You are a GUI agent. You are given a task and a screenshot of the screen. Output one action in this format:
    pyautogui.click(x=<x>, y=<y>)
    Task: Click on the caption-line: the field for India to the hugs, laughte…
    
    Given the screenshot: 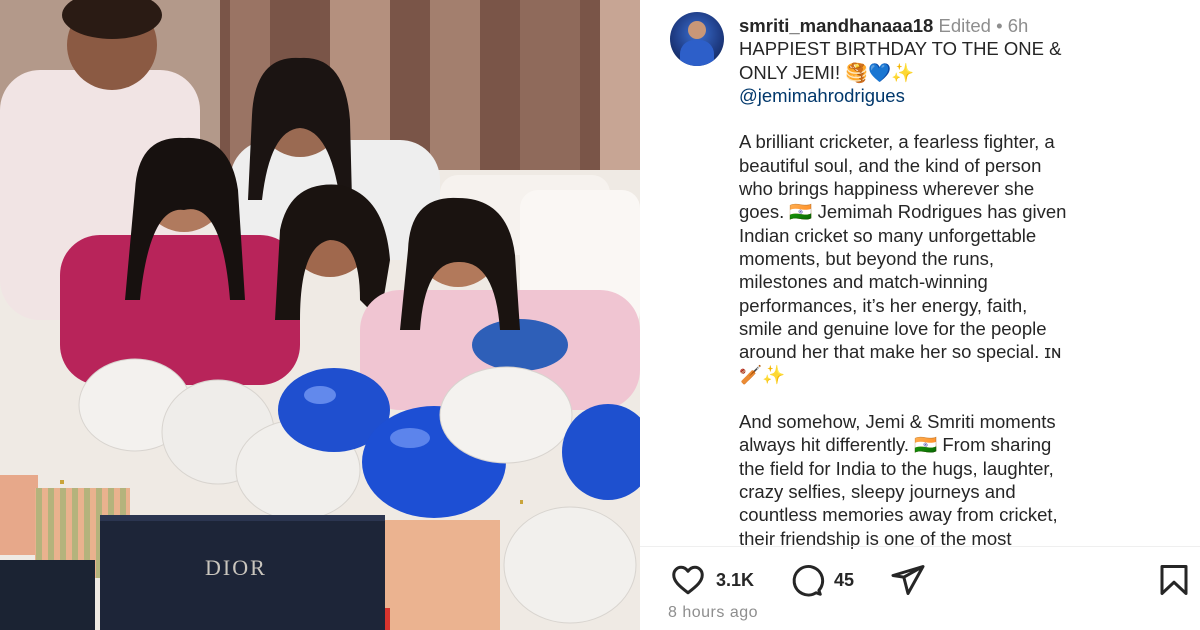 What is the action you would take?
    pyautogui.click(x=896, y=468)
    